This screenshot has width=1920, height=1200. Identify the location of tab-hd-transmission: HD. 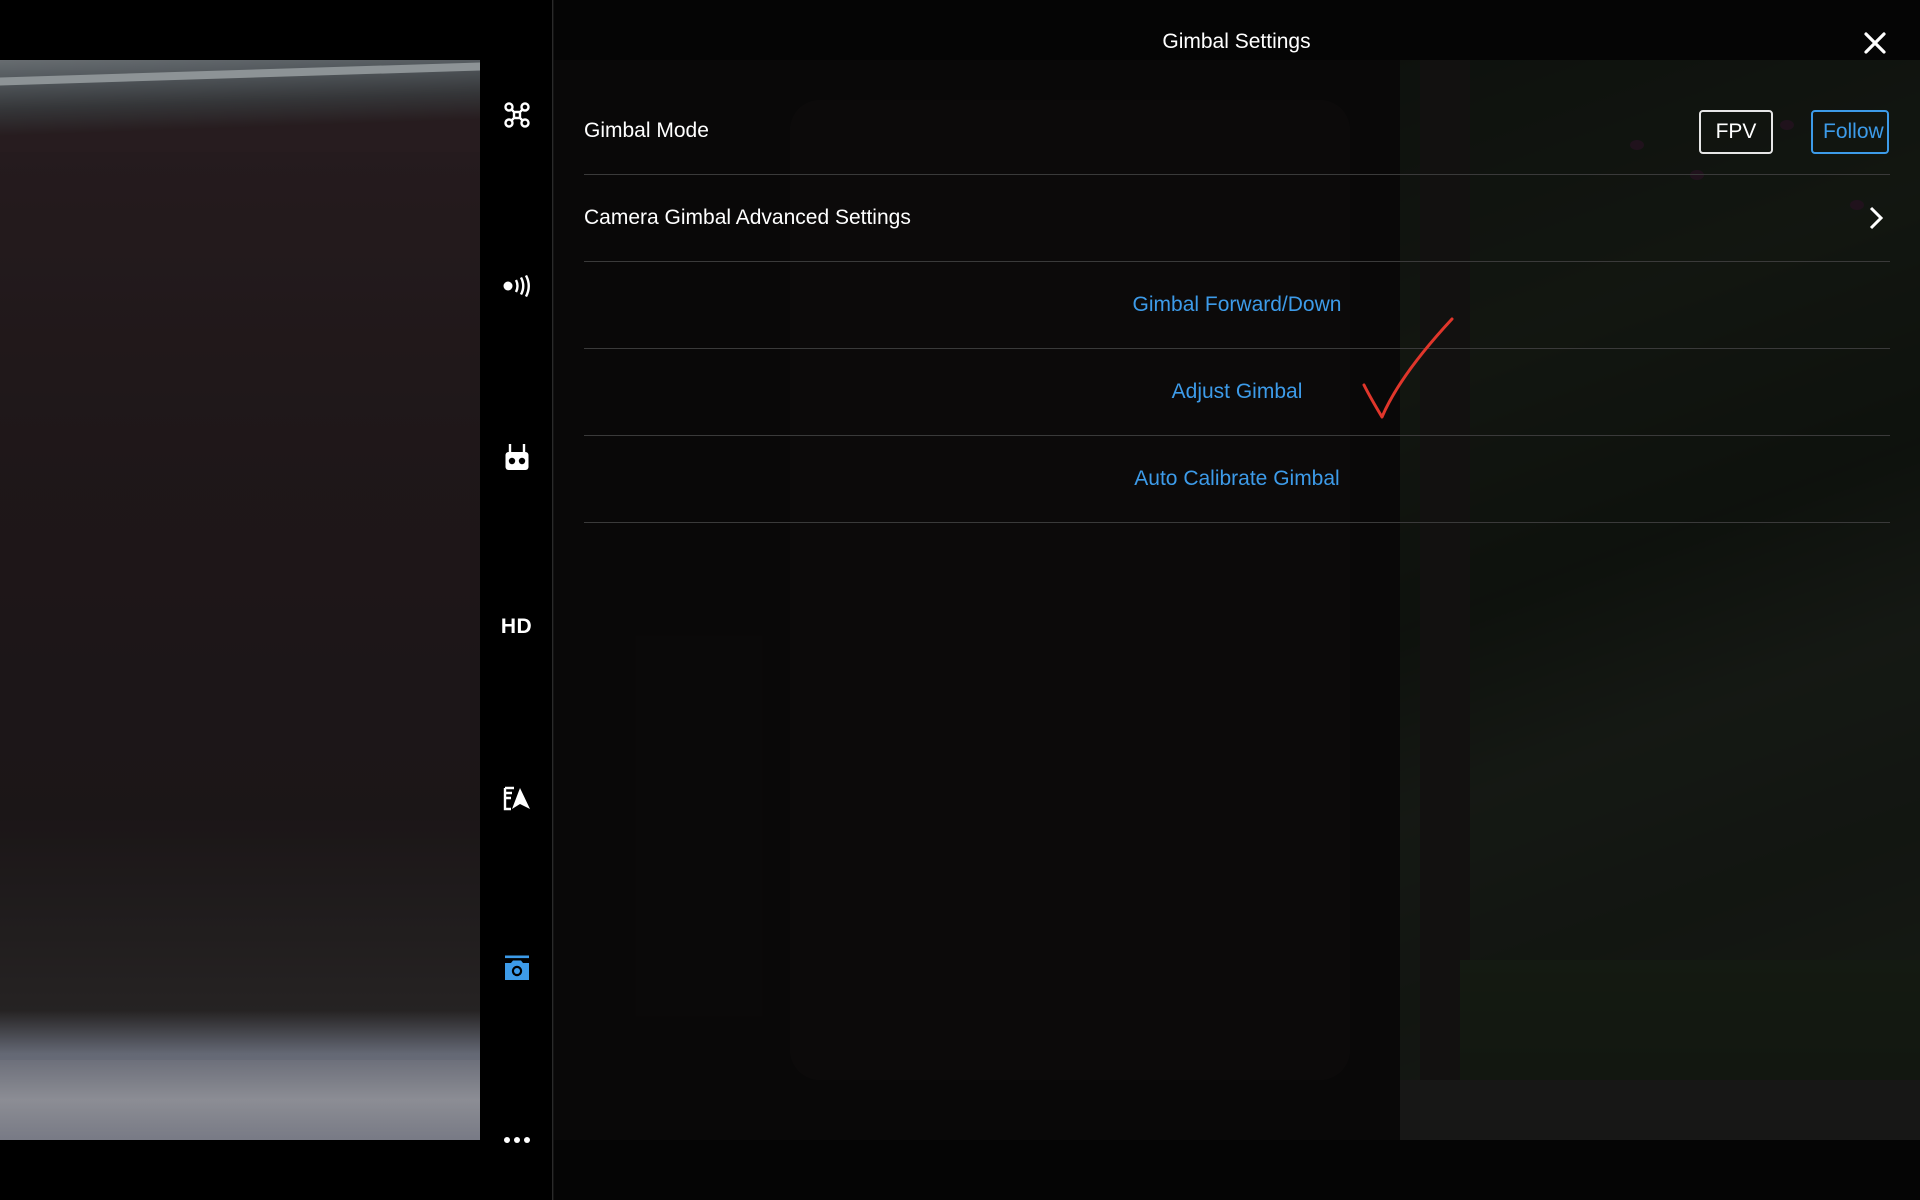
(516, 627).